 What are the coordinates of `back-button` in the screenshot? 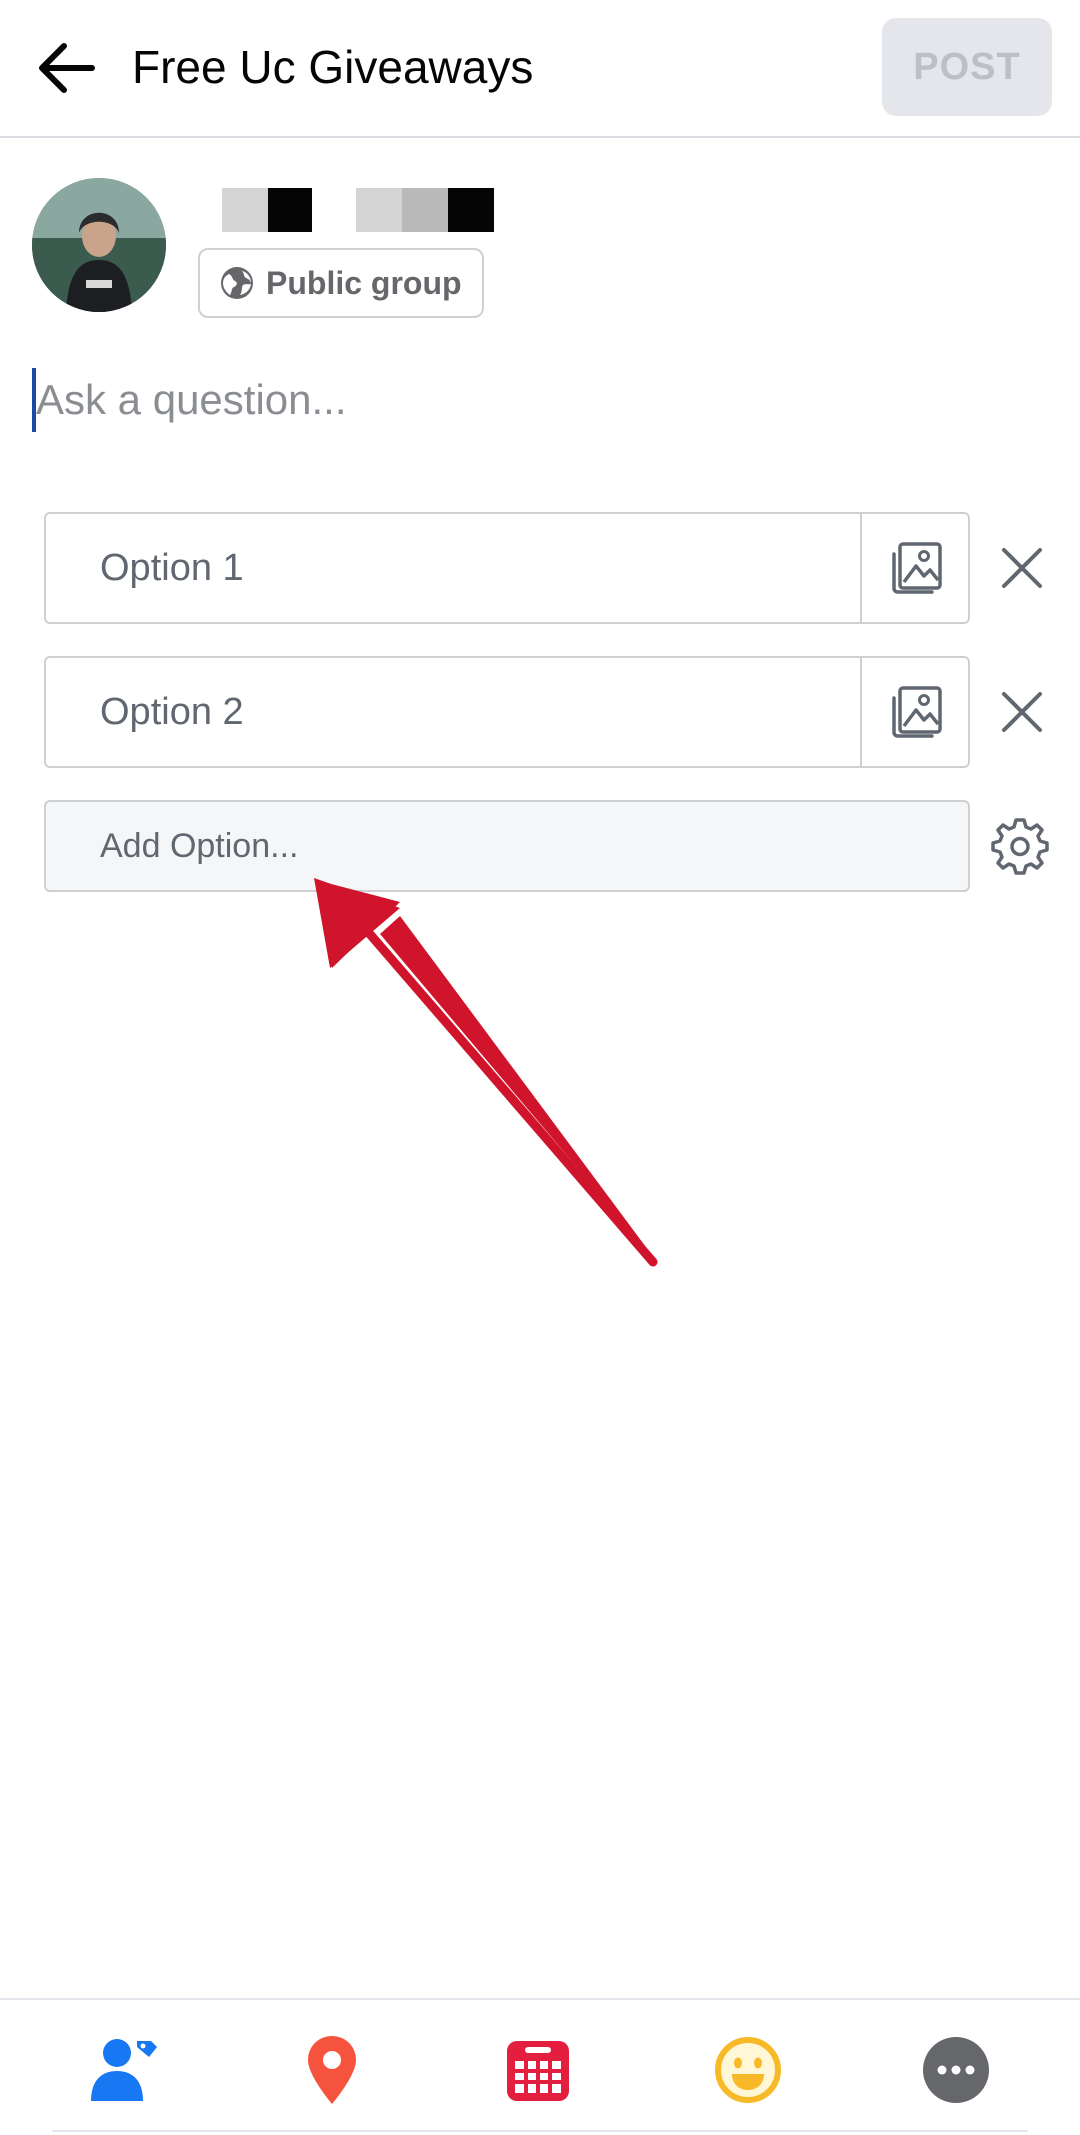 It's located at (66, 68).